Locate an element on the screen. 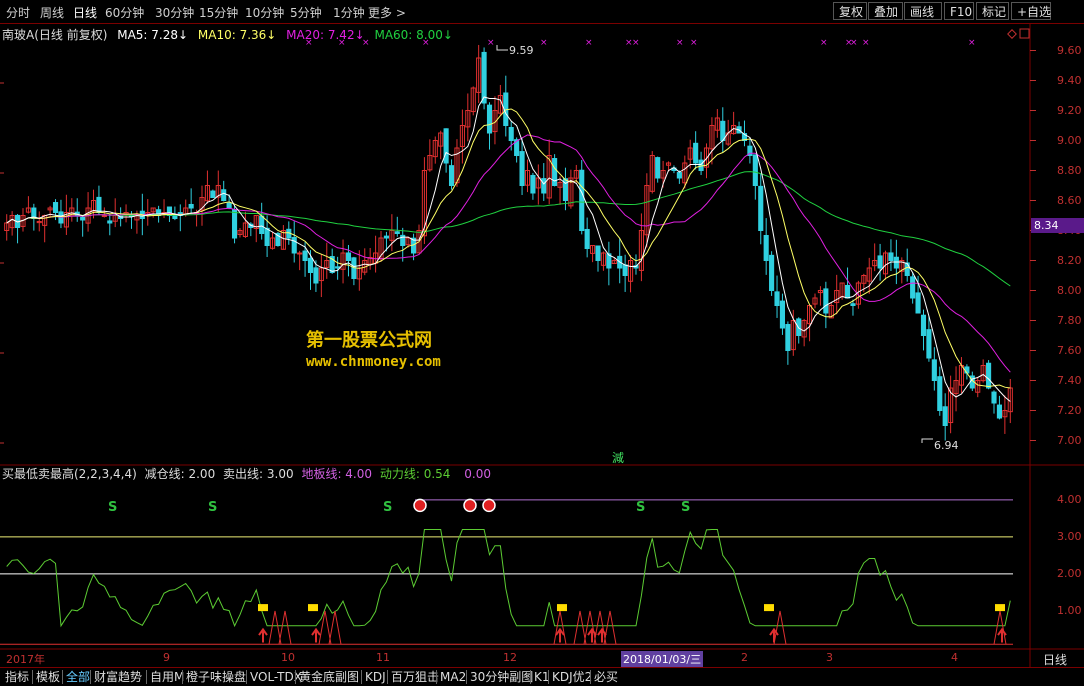 The image size is (1084, 686). indicator-tab-14: 必买 is located at coordinates (606, 677).